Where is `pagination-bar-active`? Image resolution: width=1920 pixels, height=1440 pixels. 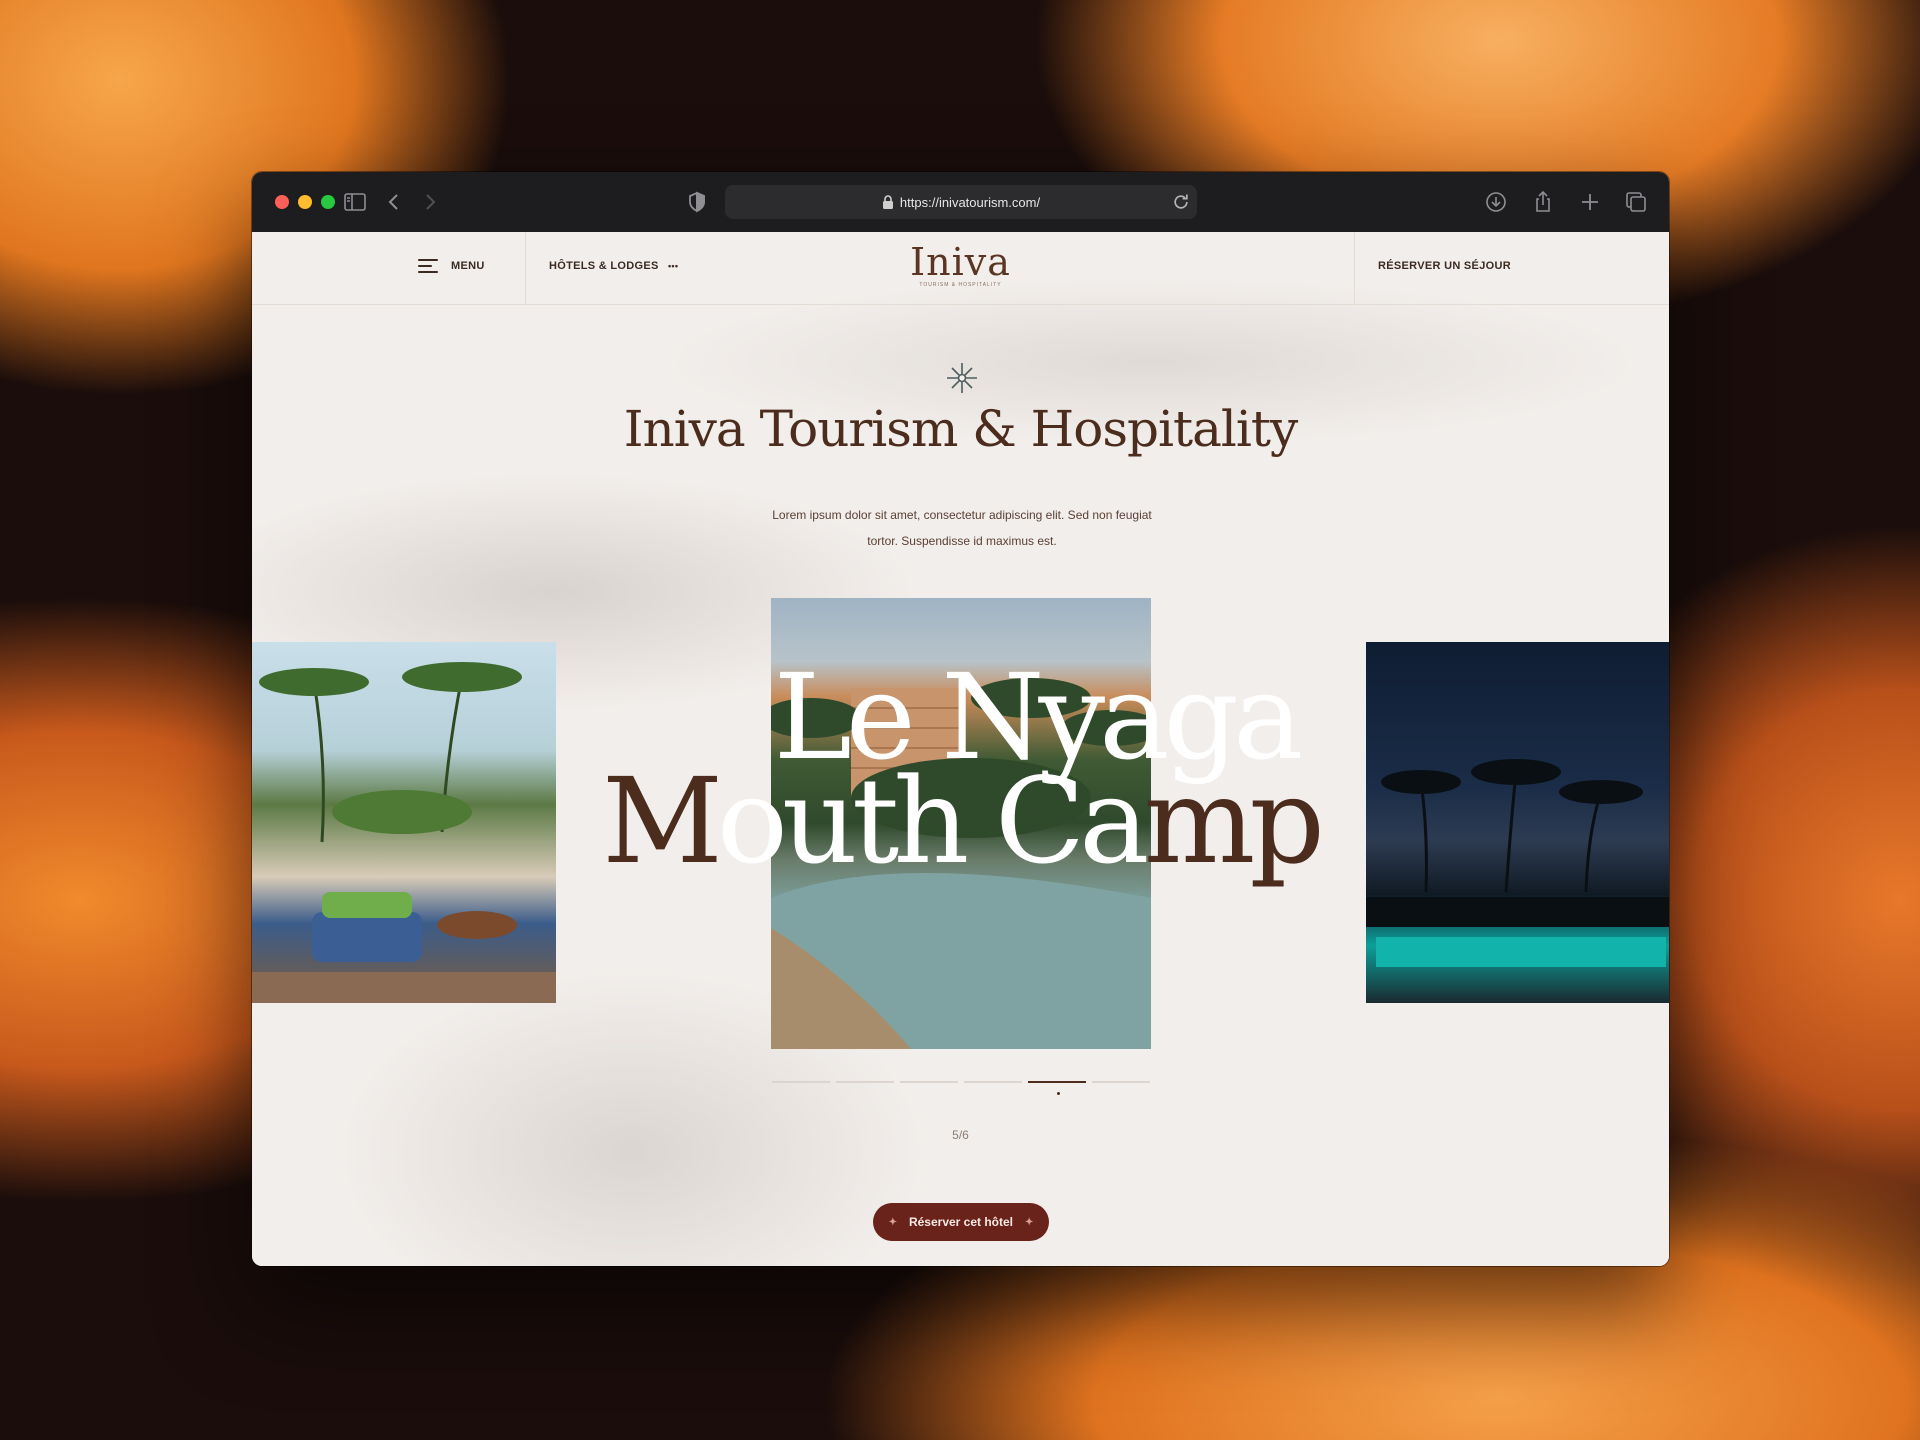
pagination-bar-active is located at coordinates (1057, 1082).